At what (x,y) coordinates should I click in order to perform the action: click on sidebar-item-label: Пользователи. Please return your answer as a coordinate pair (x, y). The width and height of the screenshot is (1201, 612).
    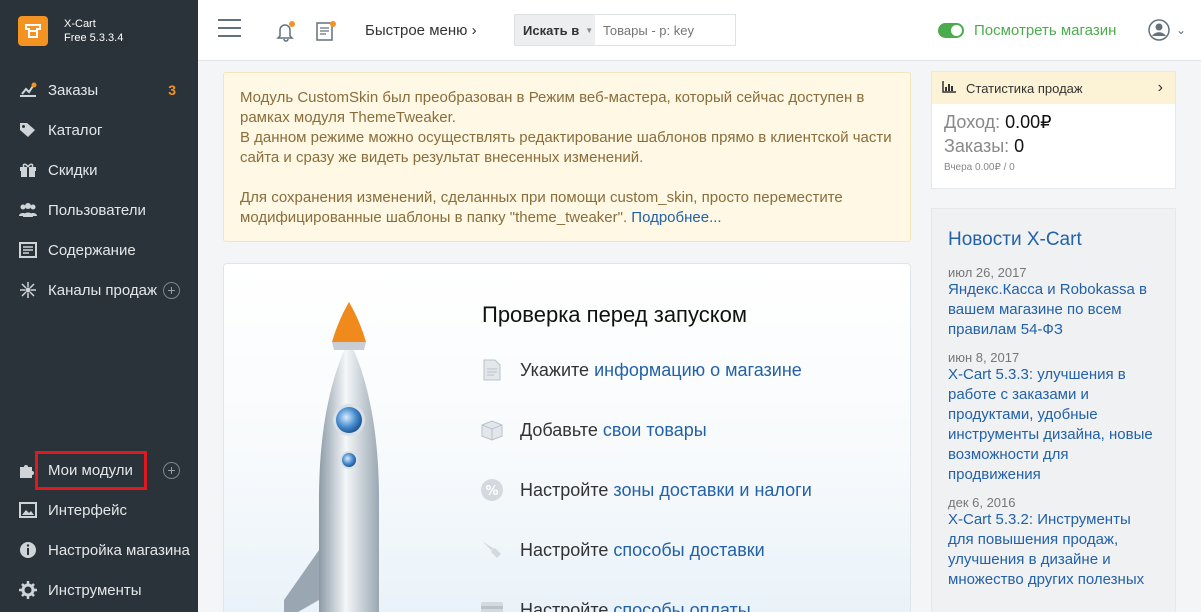
    Looking at the image, I should click on (97, 210).